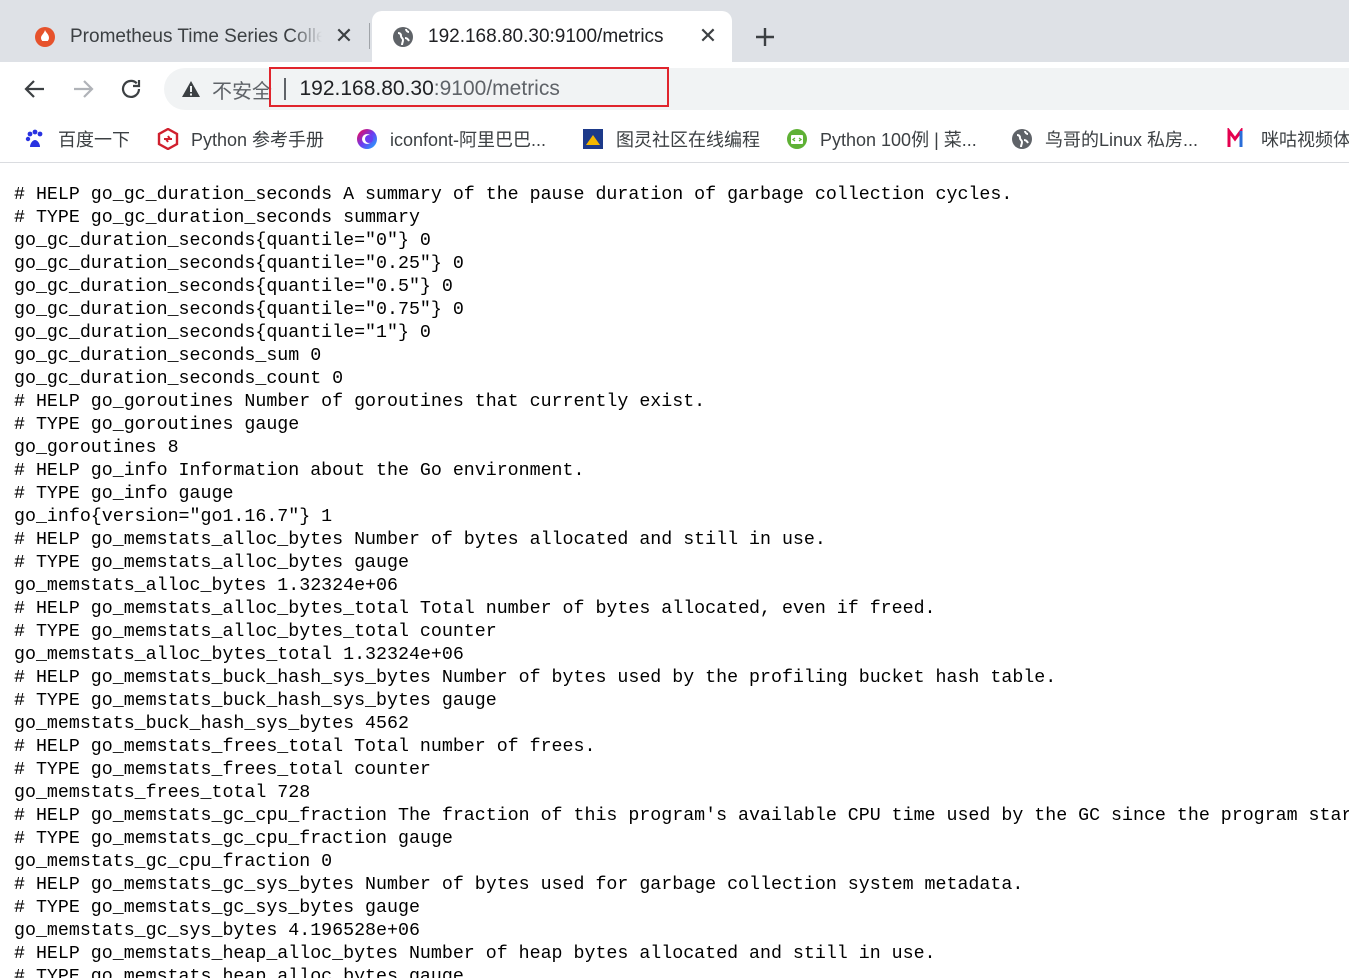 This screenshot has width=1349, height=978. What do you see at coordinates (124, 494) in the screenshot?
I see `metrics-line: # TYPE go_info gauge` at bounding box center [124, 494].